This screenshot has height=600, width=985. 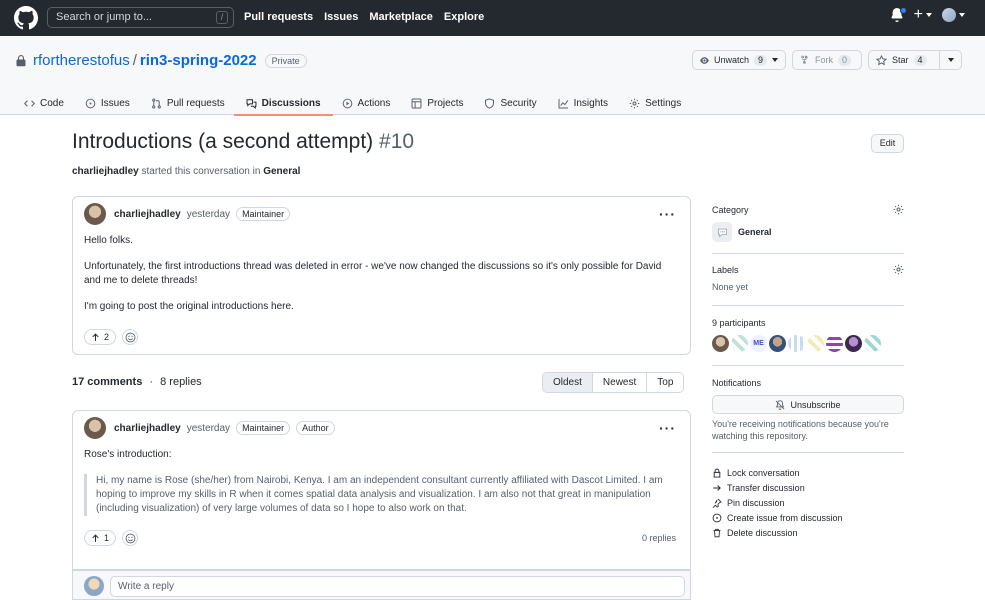 What do you see at coordinates (887, 143) in the screenshot?
I see `edit-button: Edit` at bounding box center [887, 143].